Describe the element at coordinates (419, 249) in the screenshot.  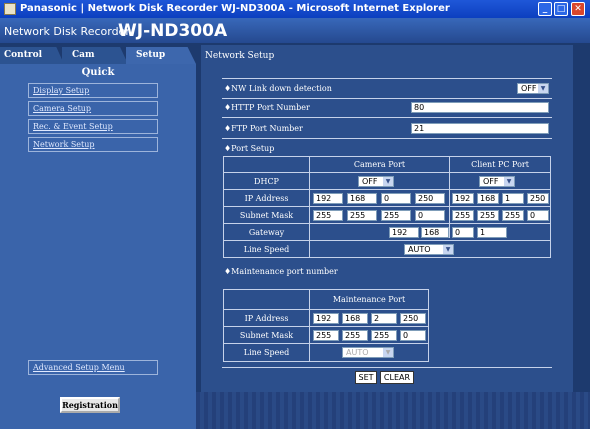
I see `line-speed-value: AUTO` at that location.